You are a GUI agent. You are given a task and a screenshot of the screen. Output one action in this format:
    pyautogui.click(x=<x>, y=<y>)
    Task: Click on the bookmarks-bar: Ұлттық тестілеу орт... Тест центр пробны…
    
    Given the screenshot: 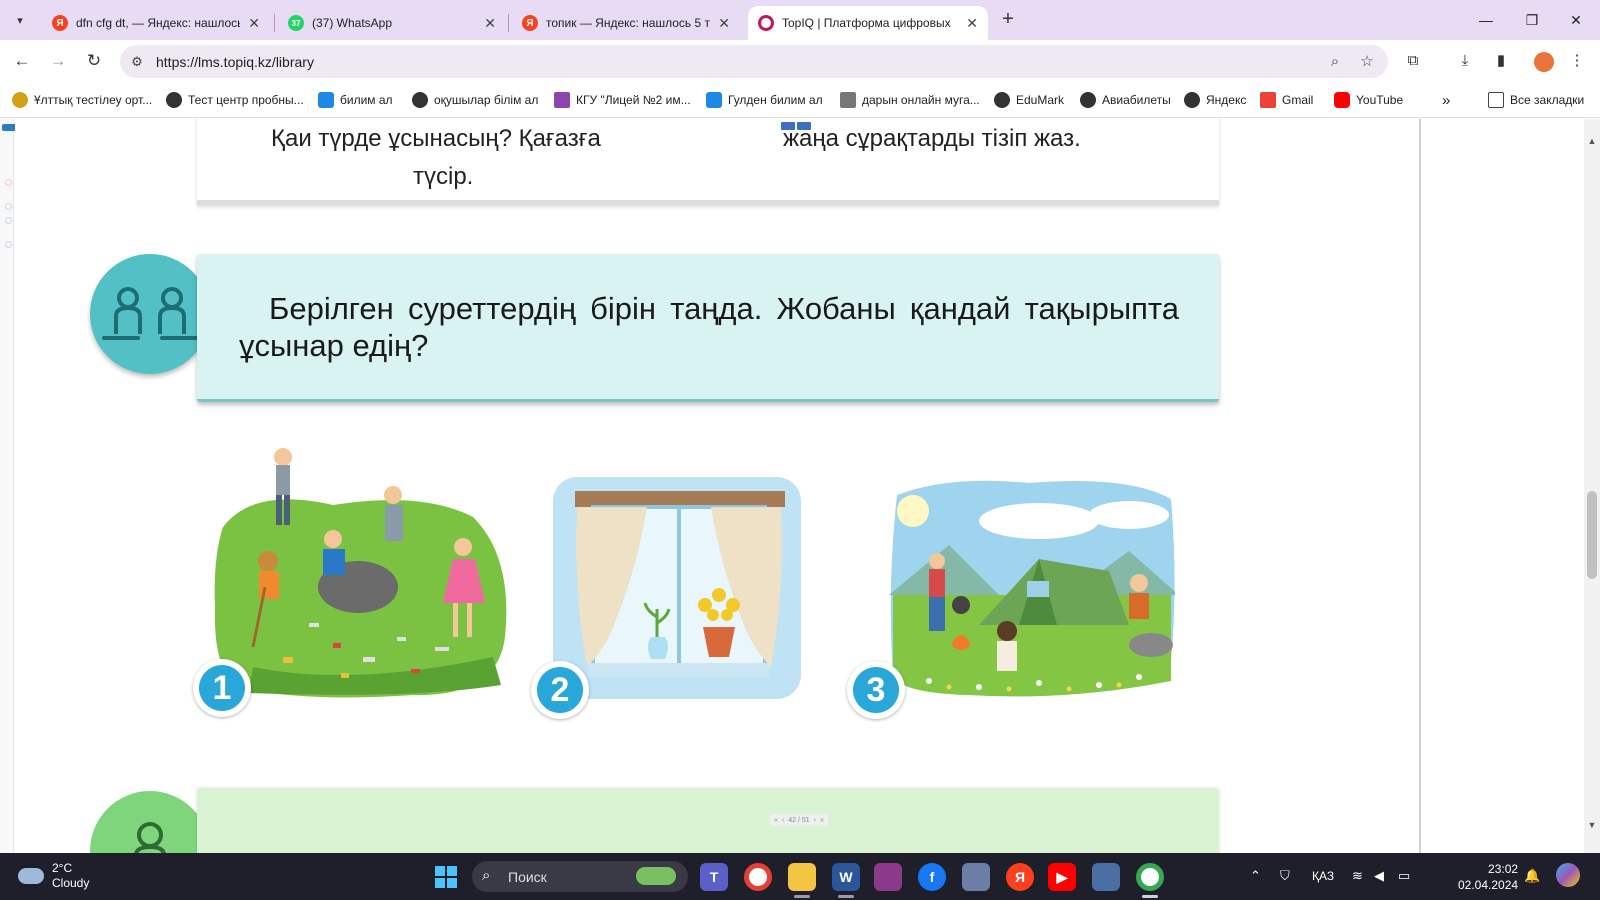 What is the action you would take?
    pyautogui.click(x=800, y=100)
    